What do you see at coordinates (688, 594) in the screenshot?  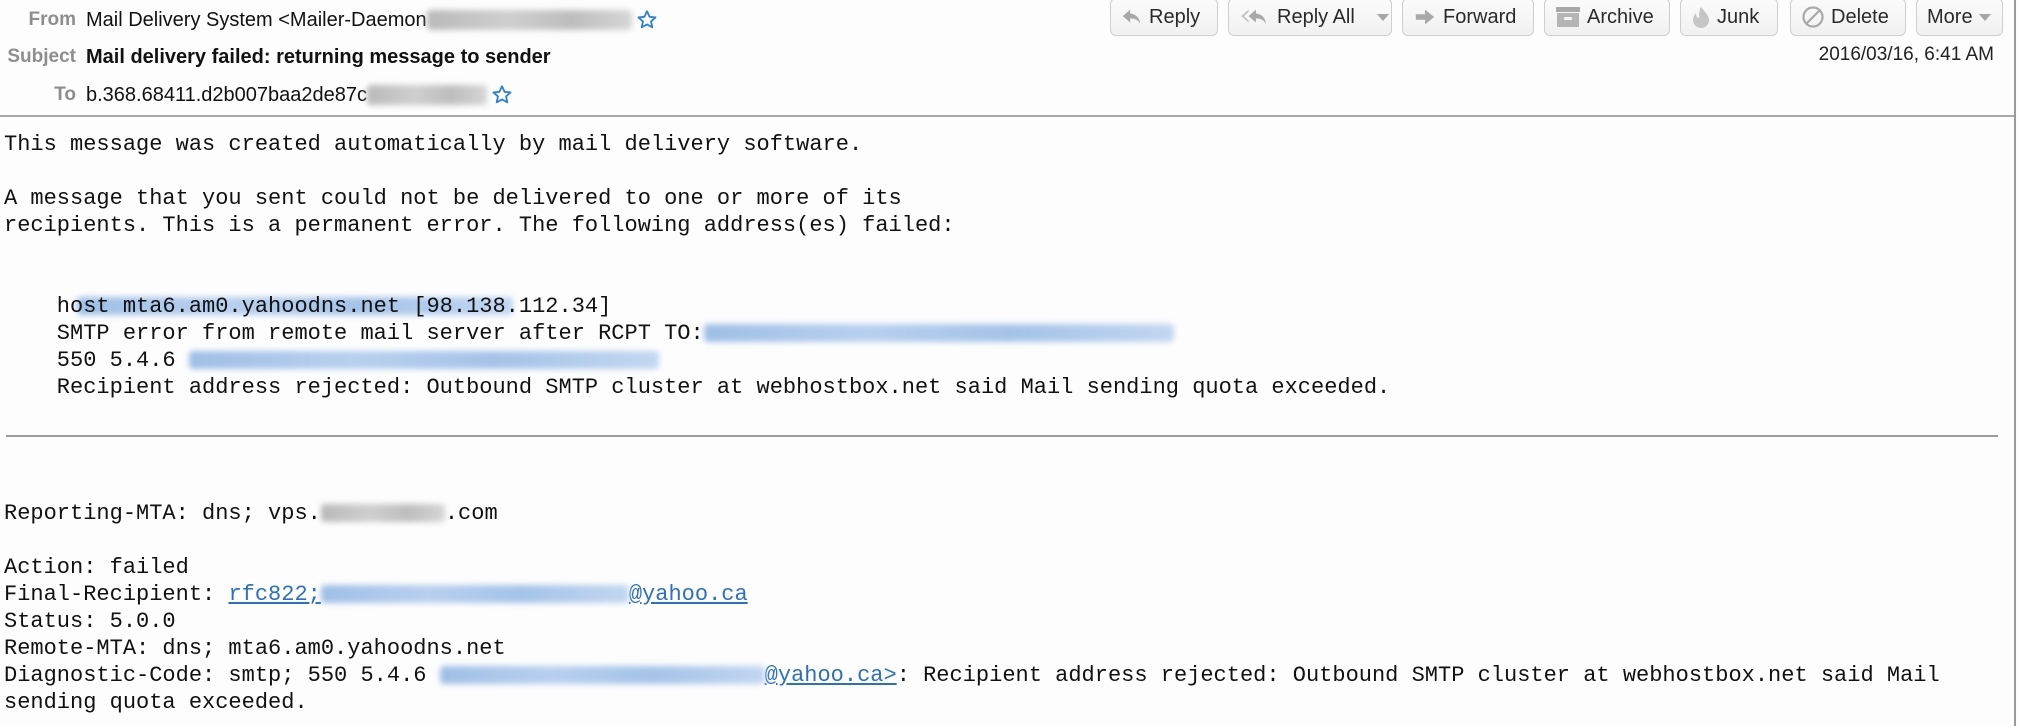 I see `final-recipient-link-suffix: @yahoo.ca` at bounding box center [688, 594].